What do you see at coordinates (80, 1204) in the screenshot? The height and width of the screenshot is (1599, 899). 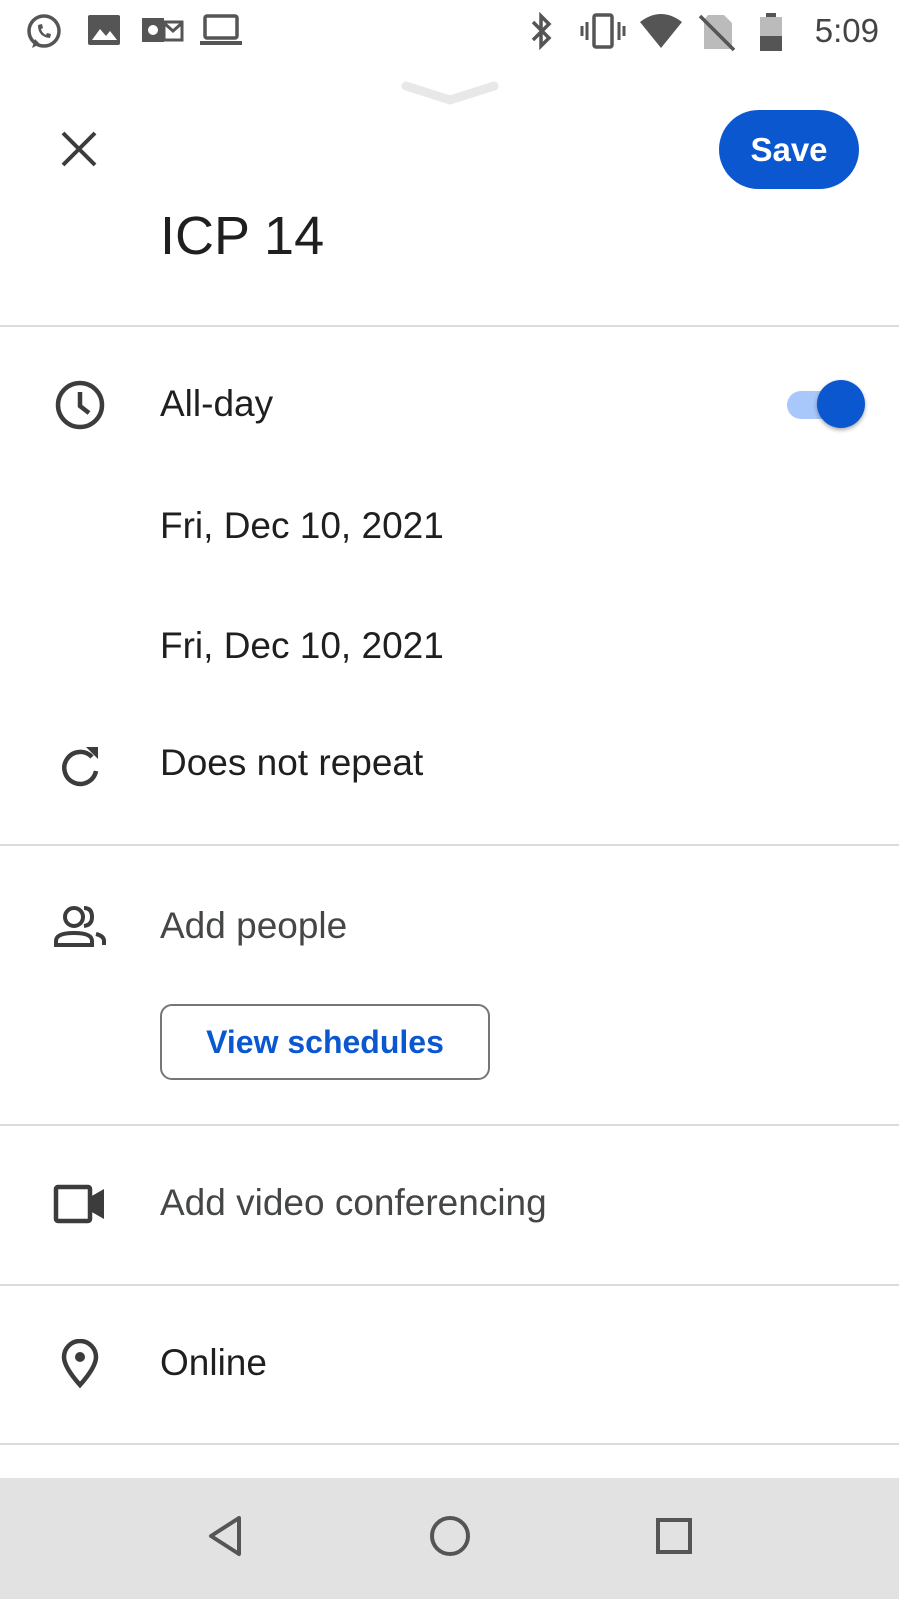 I see `video-camera-icon` at bounding box center [80, 1204].